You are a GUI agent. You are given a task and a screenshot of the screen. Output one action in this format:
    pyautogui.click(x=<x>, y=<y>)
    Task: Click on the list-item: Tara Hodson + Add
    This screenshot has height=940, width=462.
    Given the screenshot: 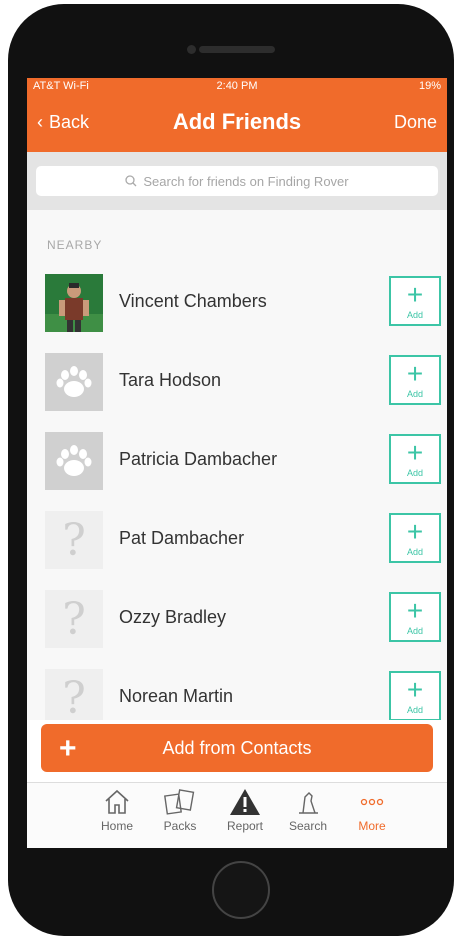 What is the action you would take?
    pyautogui.click(x=237, y=390)
    